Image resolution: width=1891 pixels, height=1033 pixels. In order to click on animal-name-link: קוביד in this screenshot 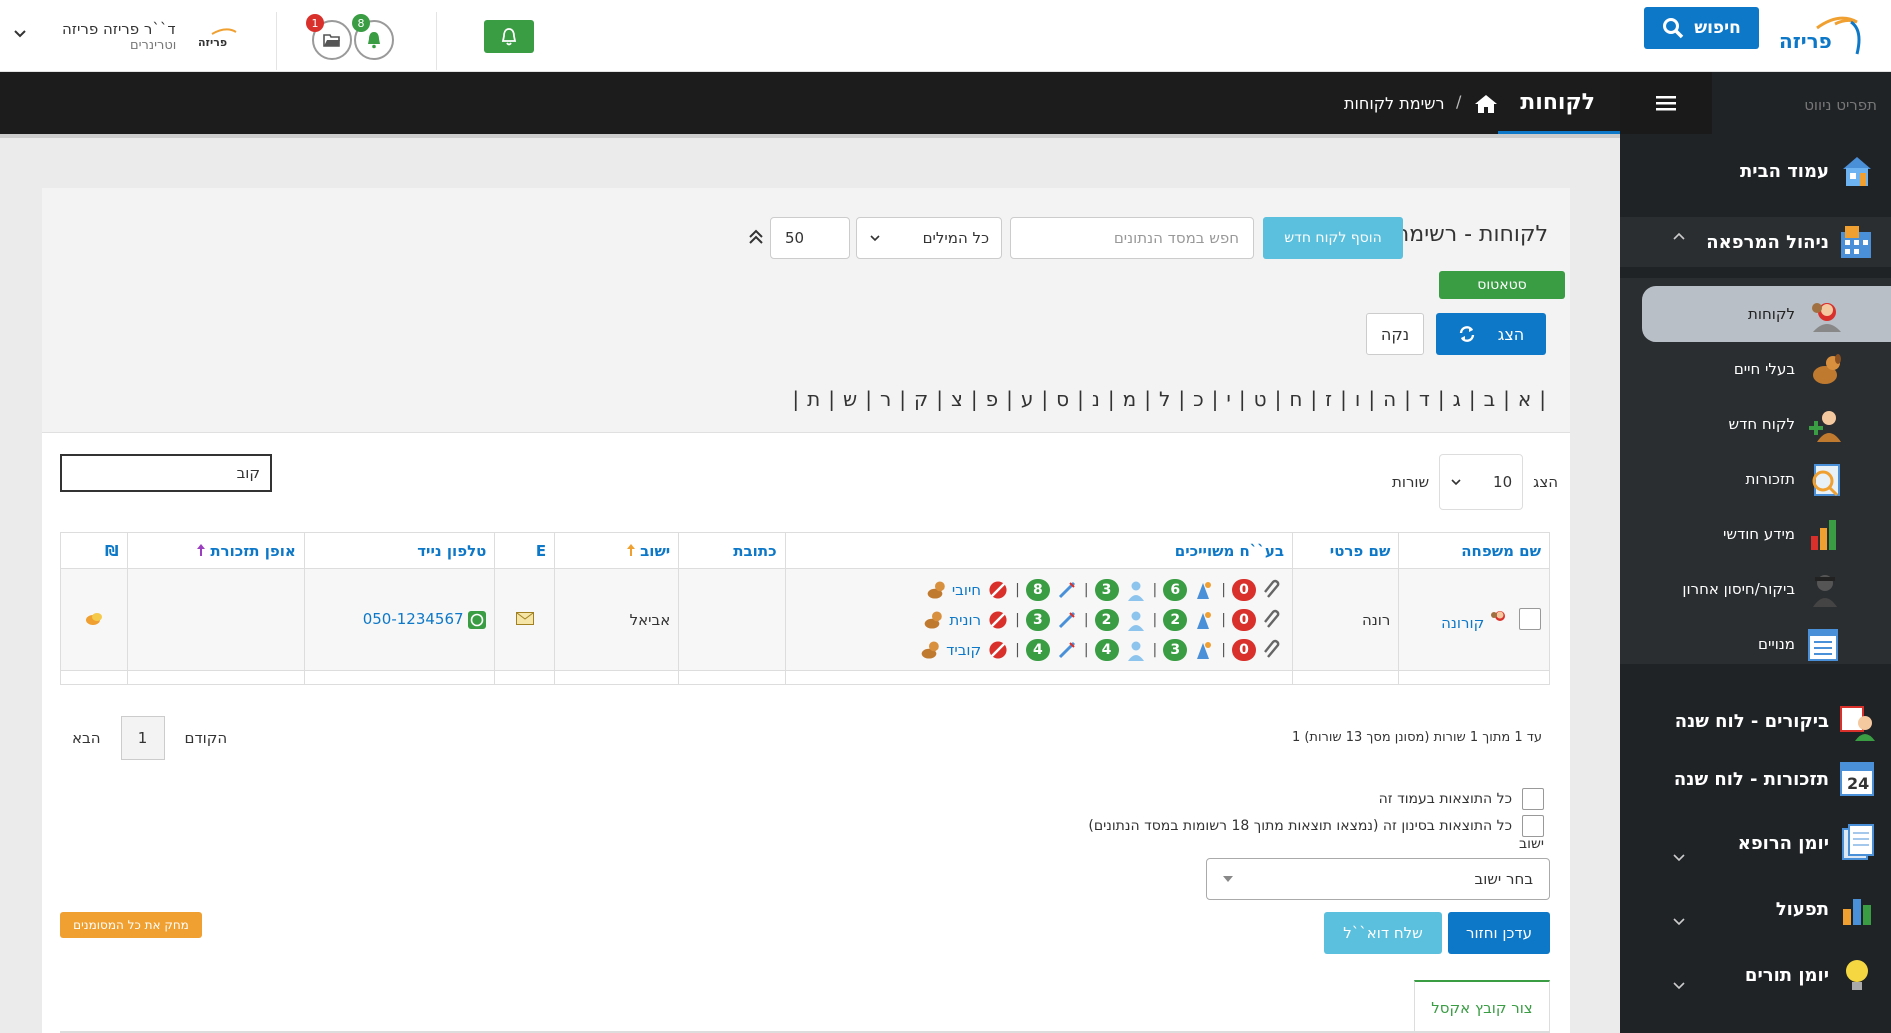, I will do `click(963, 650)`.